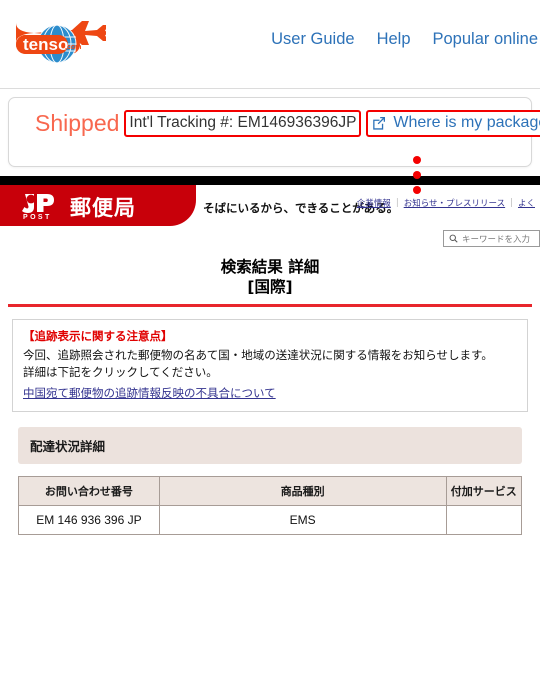  I want to click on japan-post-search-row: キーワードを入力, so click(270, 240).